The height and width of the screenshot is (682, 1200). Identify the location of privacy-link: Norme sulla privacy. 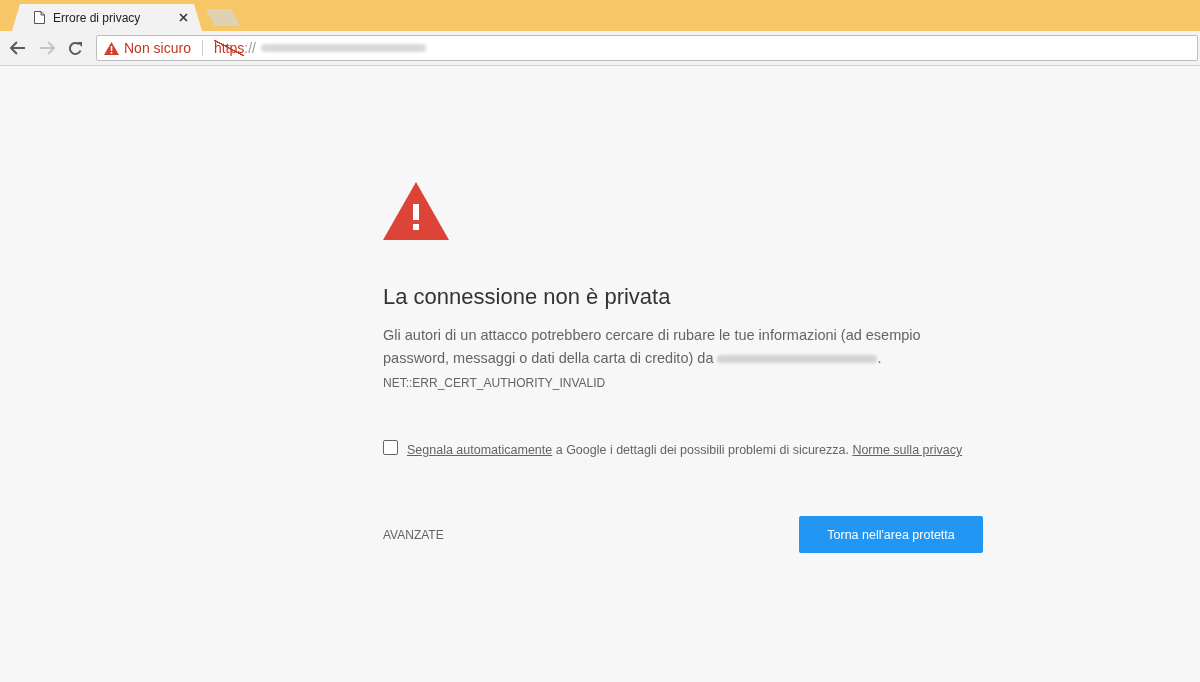
(907, 450).